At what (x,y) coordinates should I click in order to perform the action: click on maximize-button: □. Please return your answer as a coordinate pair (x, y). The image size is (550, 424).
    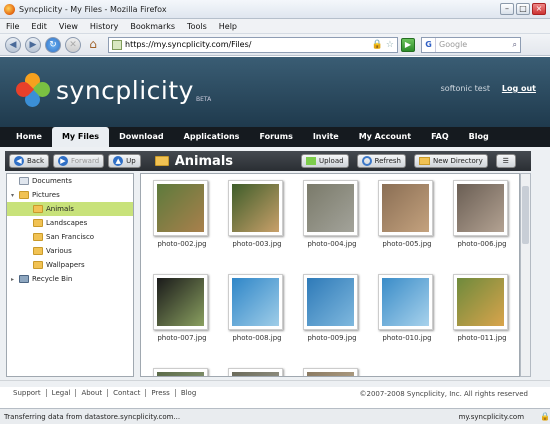
    Looking at the image, I should click on (523, 9).